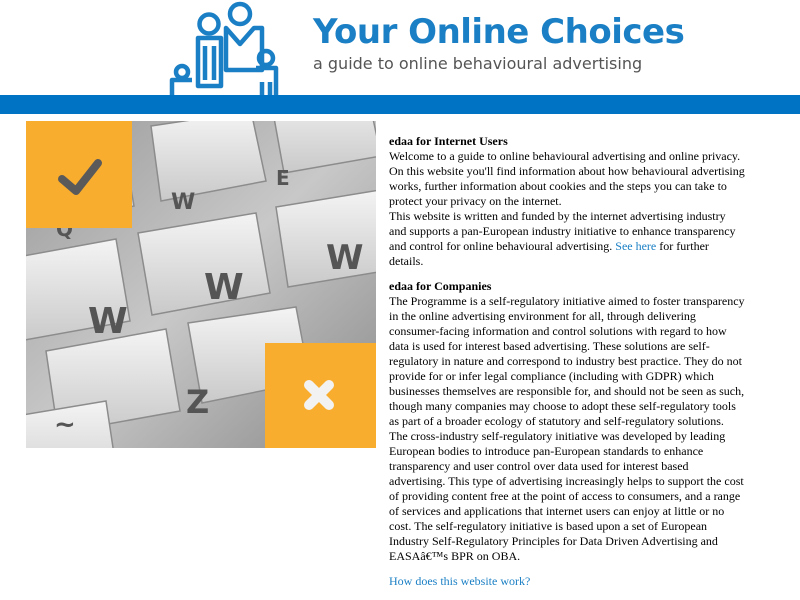 This screenshot has height=600, width=800. Describe the element at coordinates (499, 32) in the screenshot. I see `brand-title: Your Online Choices` at that location.